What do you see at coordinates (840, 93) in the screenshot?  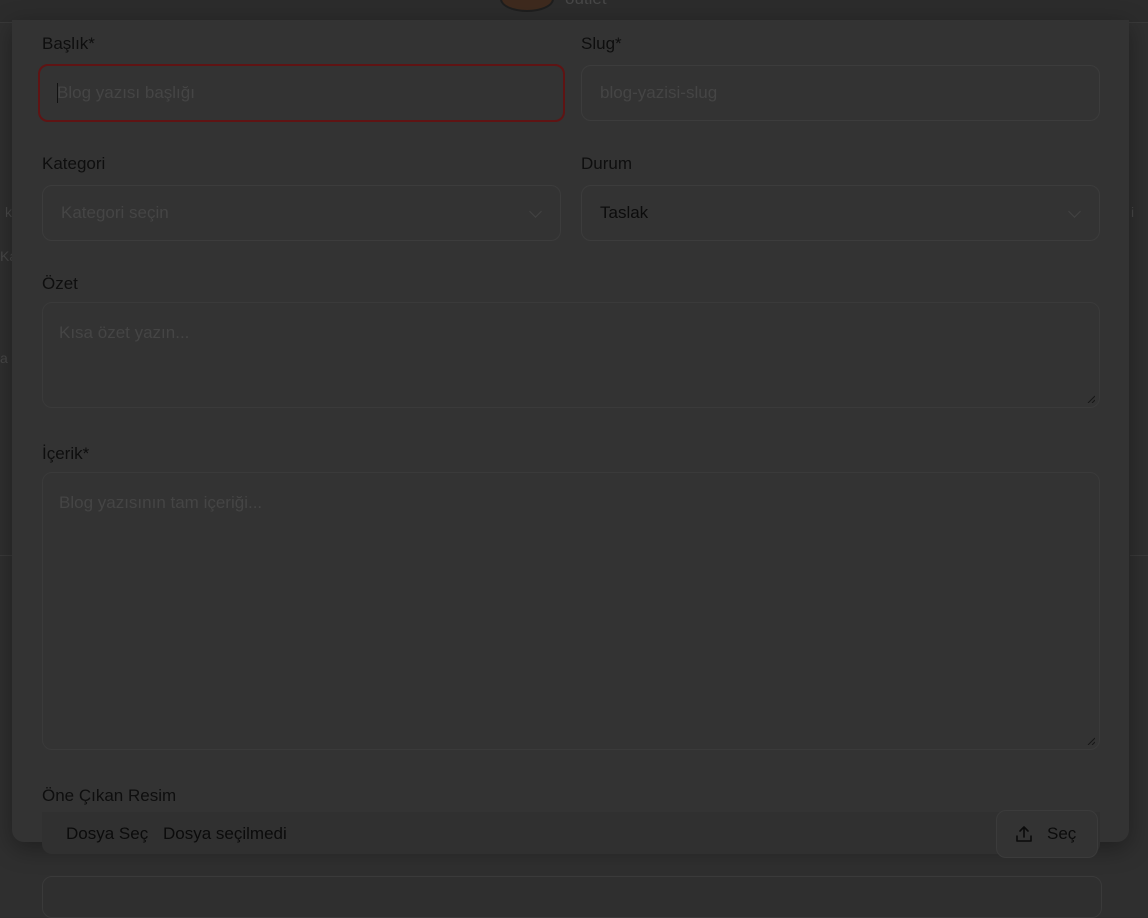 I see `slug-input: blog-yazisi-slug` at bounding box center [840, 93].